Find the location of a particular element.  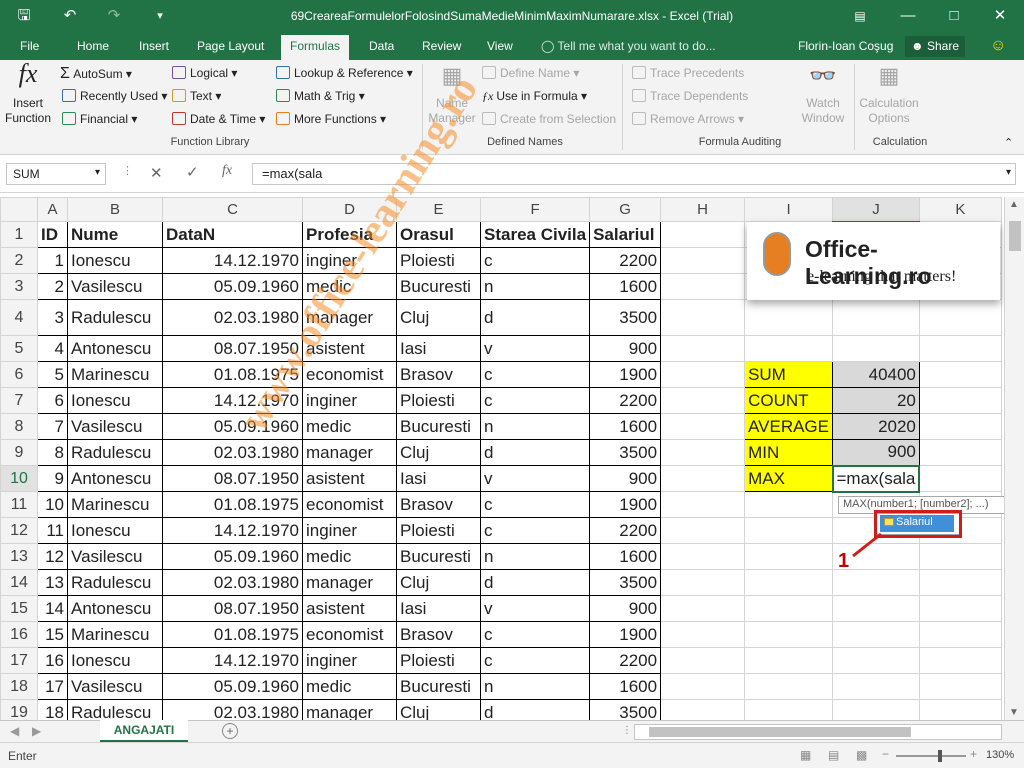

more-functions-button: More Functions ▾ is located at coordinates (331, 119).